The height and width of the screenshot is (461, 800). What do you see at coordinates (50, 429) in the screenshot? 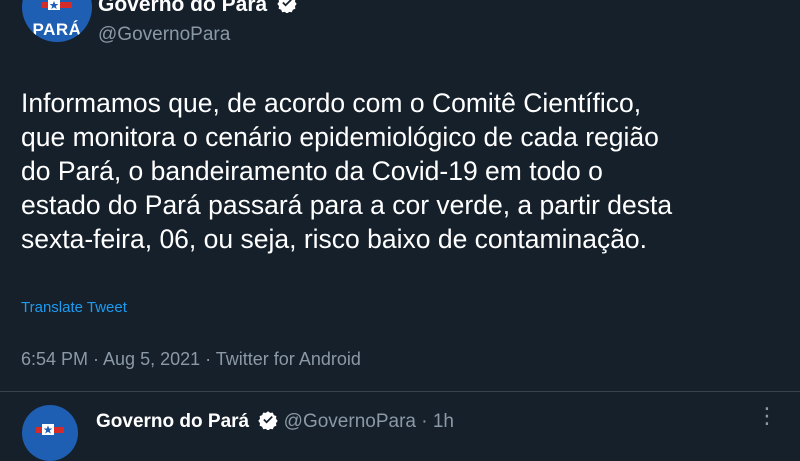
I see `para-flag-logo` at bounding box center [50, 429].